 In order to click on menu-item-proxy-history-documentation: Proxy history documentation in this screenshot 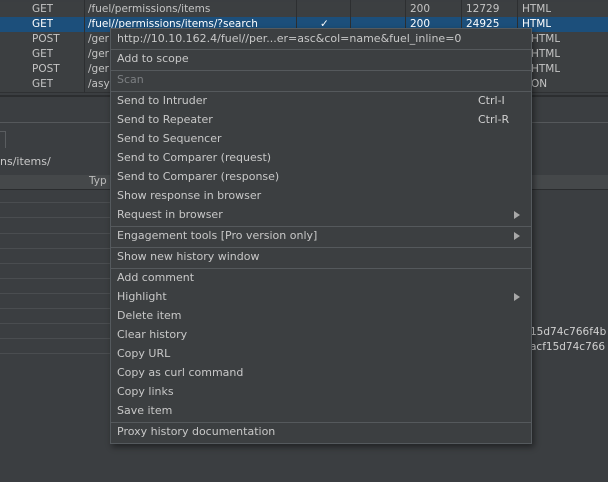, I will do `click(321, 432)`.